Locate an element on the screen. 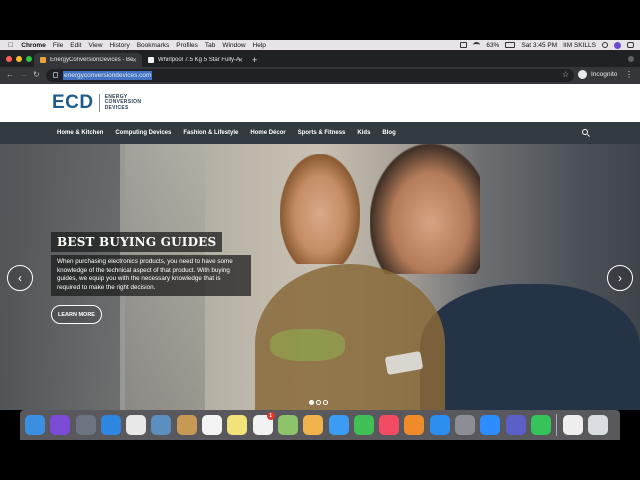  lock-icon is located at coordinates (55, 75).